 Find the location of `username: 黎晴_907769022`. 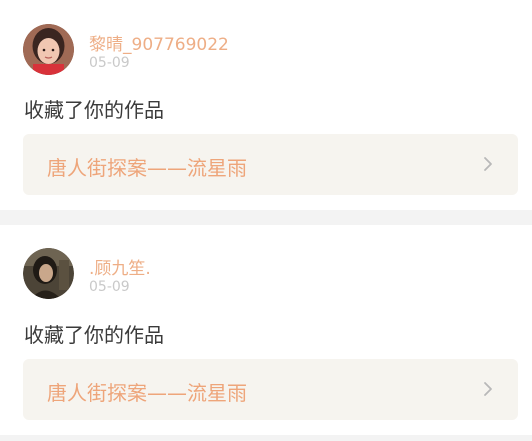

username: 黎晴_907769022 is located at coordinates (159, 42).